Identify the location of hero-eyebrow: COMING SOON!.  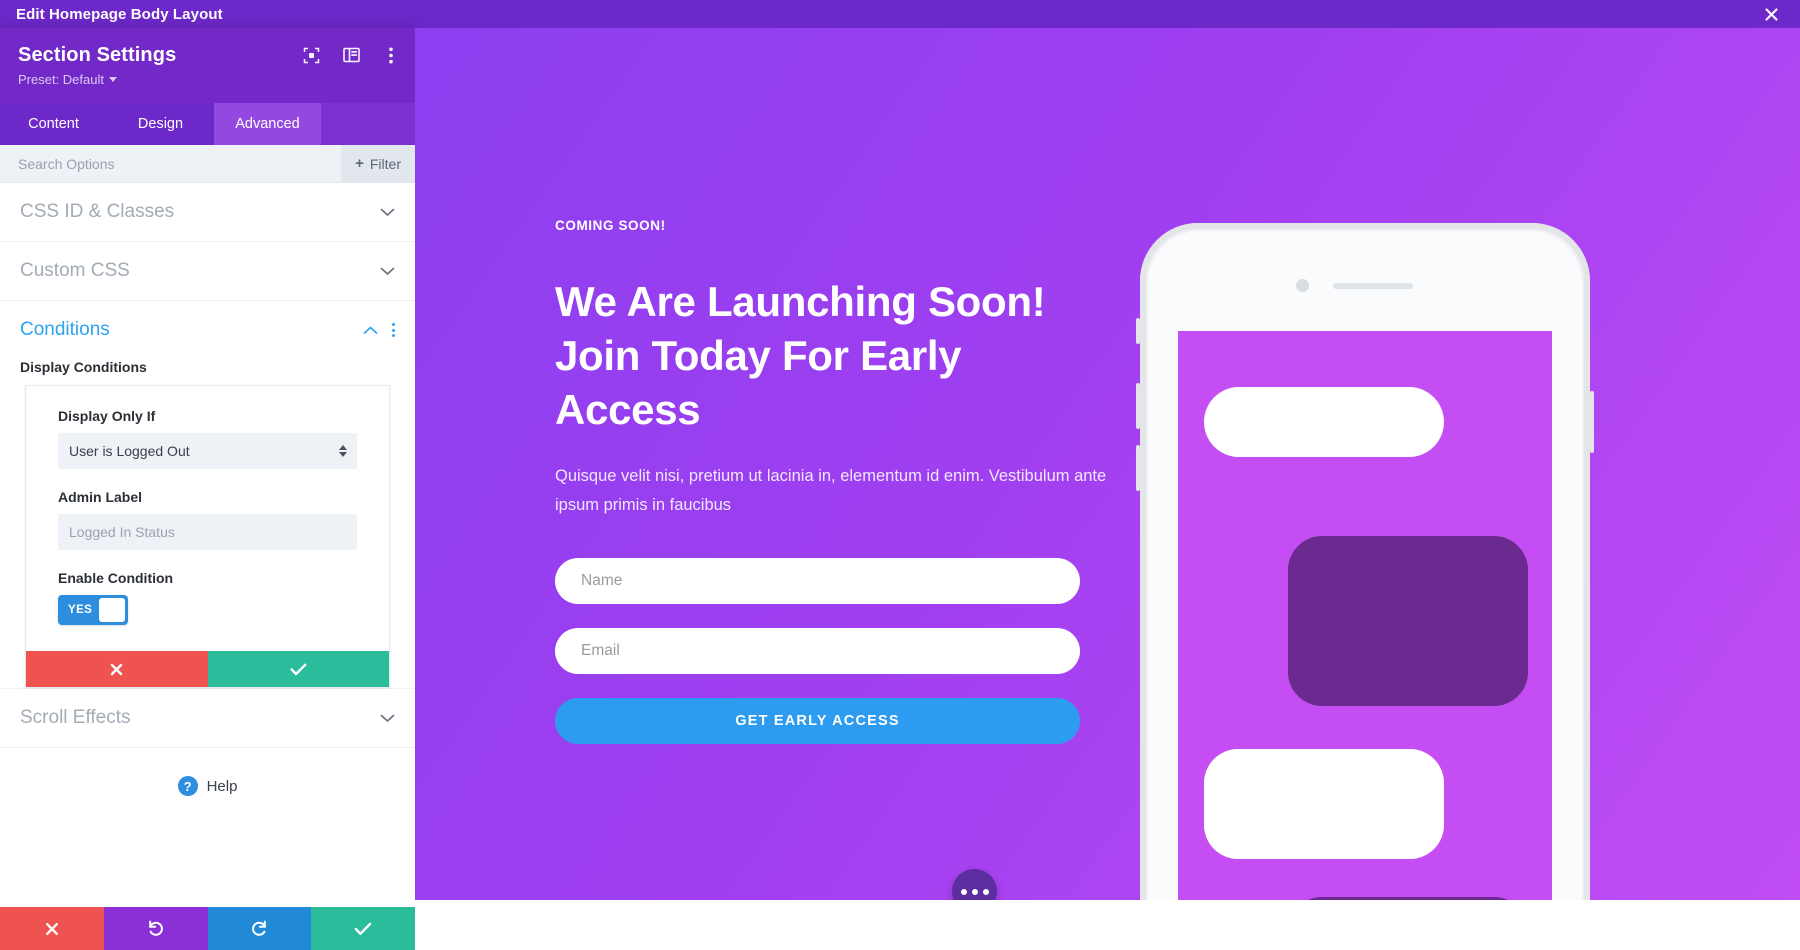
(610, 225).